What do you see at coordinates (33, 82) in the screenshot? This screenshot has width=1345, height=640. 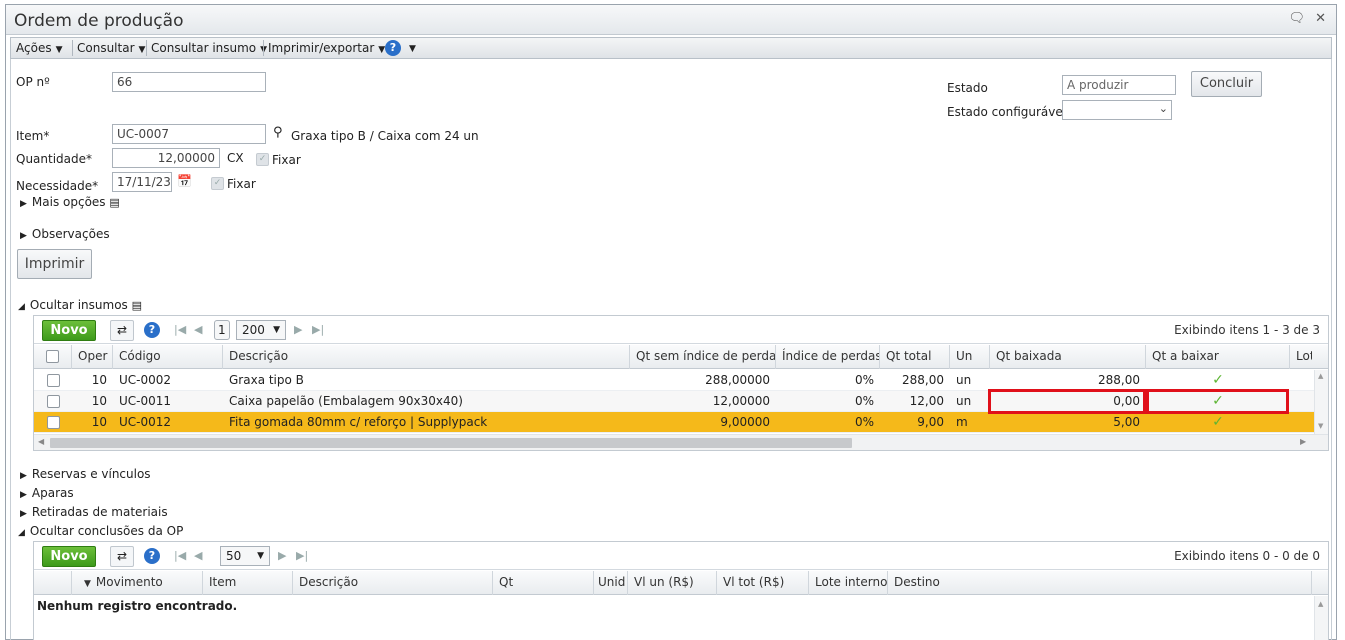 I see `op-label: OP nº` at bounding box center [33, 82].